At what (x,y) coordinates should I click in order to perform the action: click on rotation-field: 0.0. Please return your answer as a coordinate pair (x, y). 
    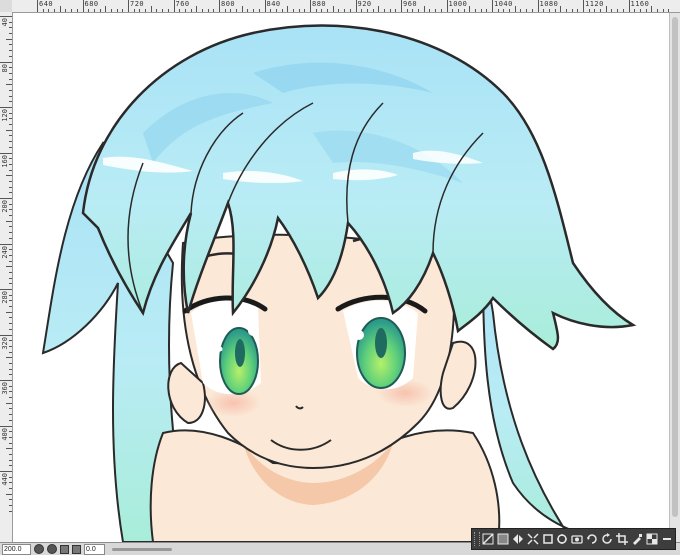
    Looking at the image, I should click on (94, 549).